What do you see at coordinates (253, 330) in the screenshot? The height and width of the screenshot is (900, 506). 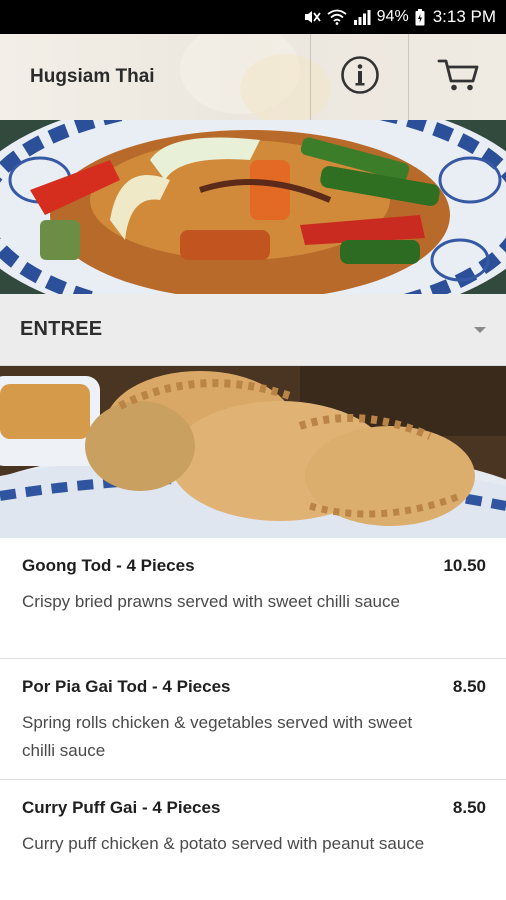 I see `category-dropdown: ENTREE` at bounding box center [253, 330].